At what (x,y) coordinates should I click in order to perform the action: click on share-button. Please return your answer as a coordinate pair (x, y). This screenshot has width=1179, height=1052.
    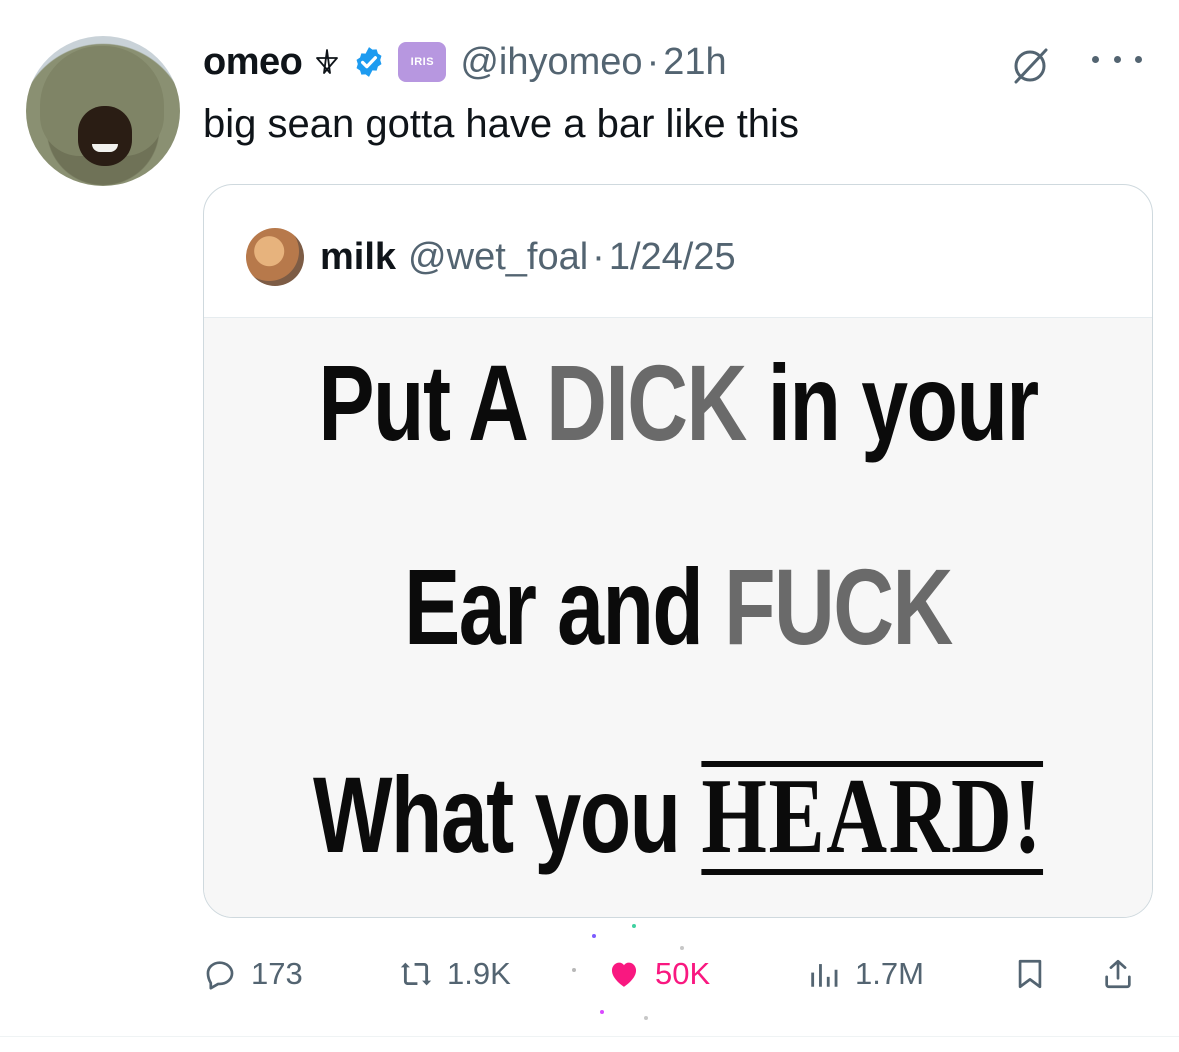
    Looking at the image, I should click on (1118, 974).